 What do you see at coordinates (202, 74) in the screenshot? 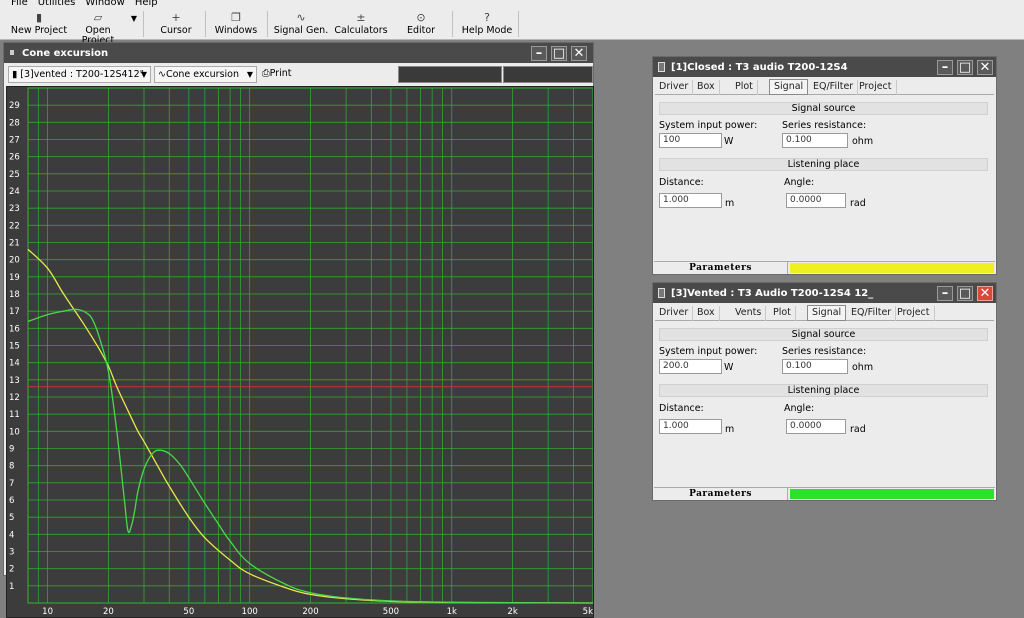
I see `plot-type-select-value: Cone excursion` at bounding box center [202, 74].